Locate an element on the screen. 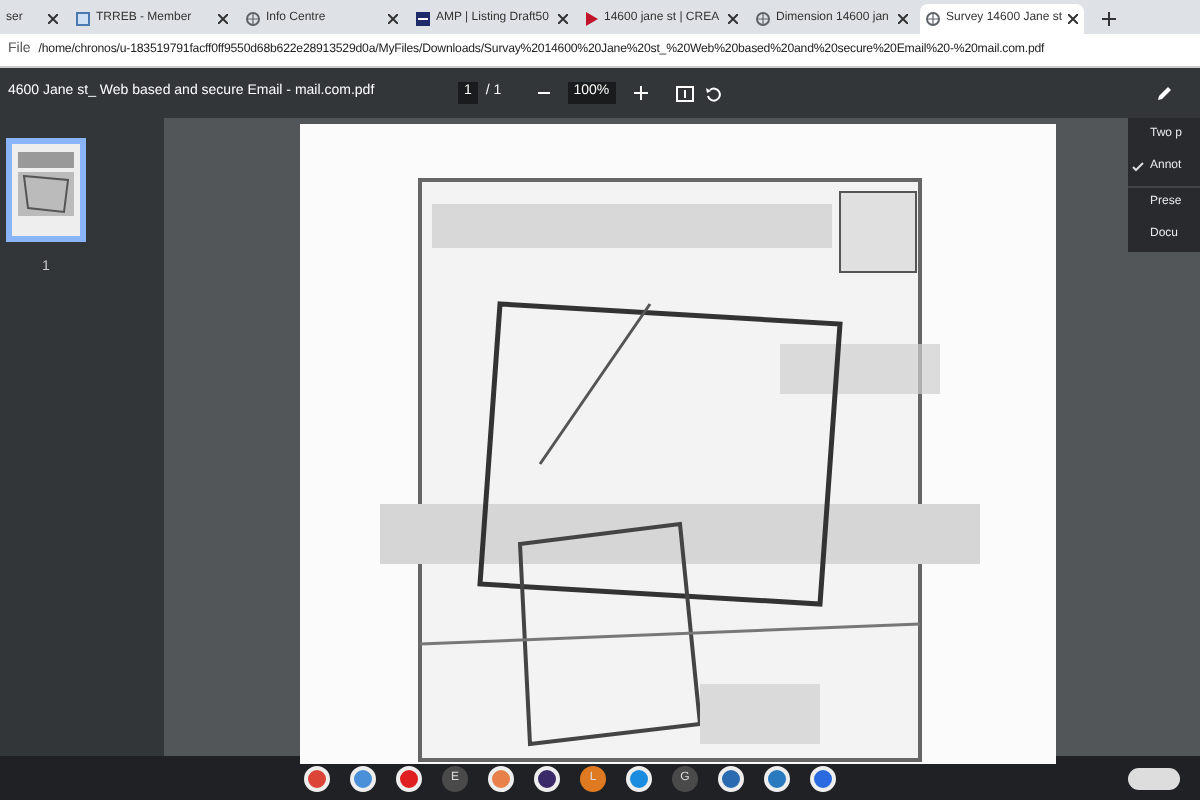 Image resolution: width=1200 pixels, height=800 pixels. new-tab-icon is located at coordinates (1109, 19).